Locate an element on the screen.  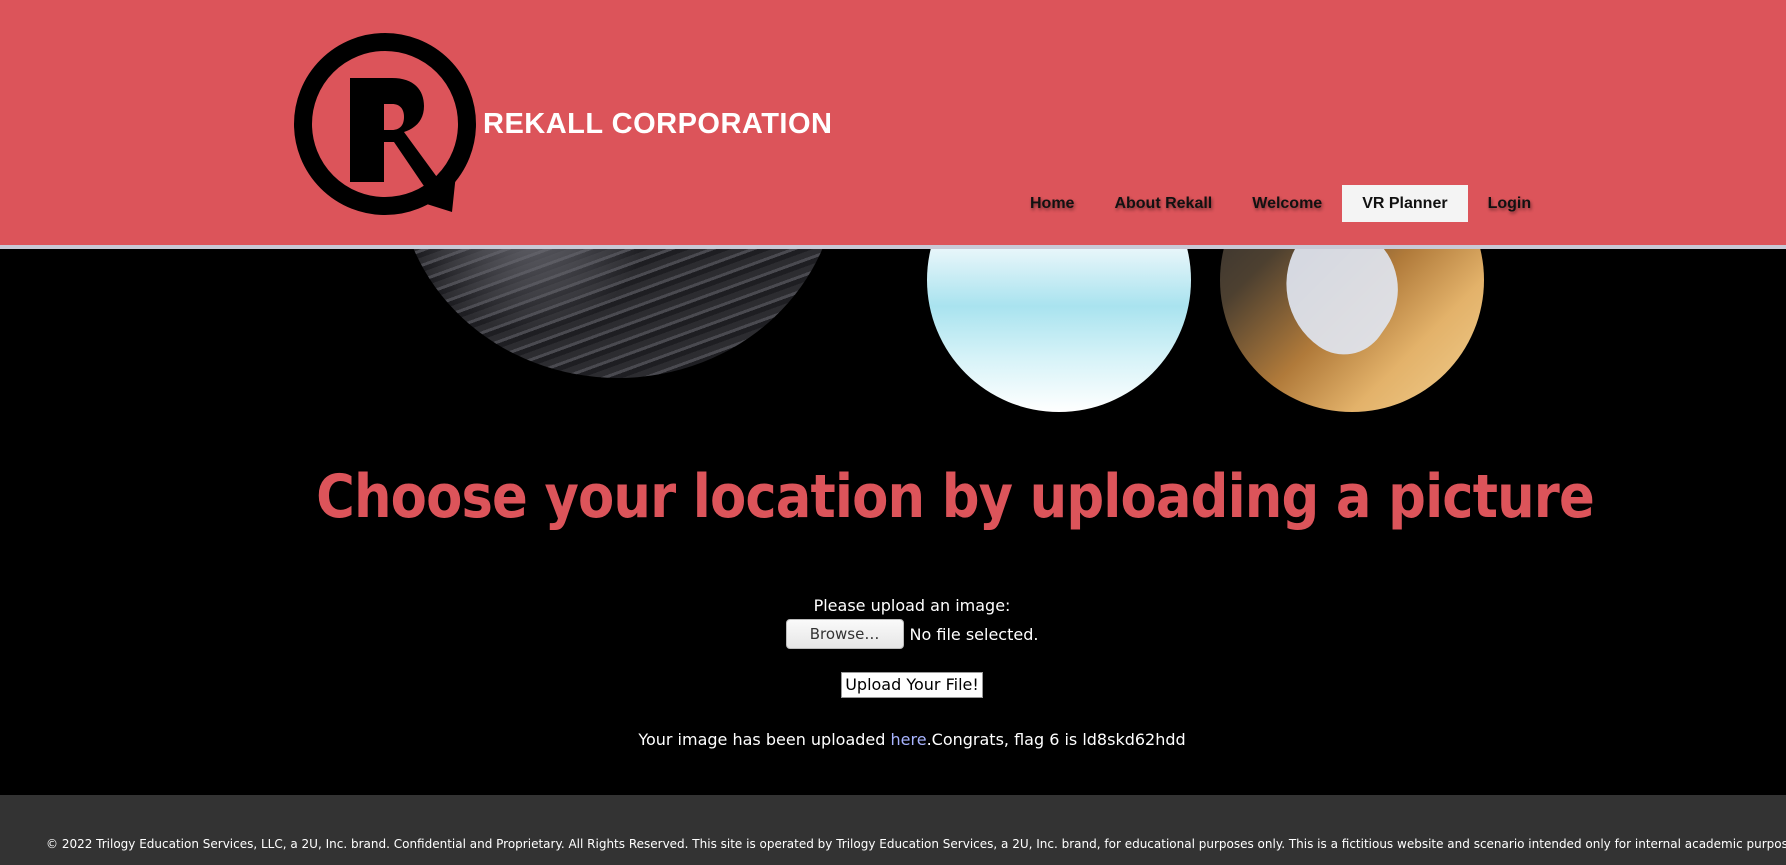
result-prefix: Your image has been uploaded is located at coordinates (764, 739).